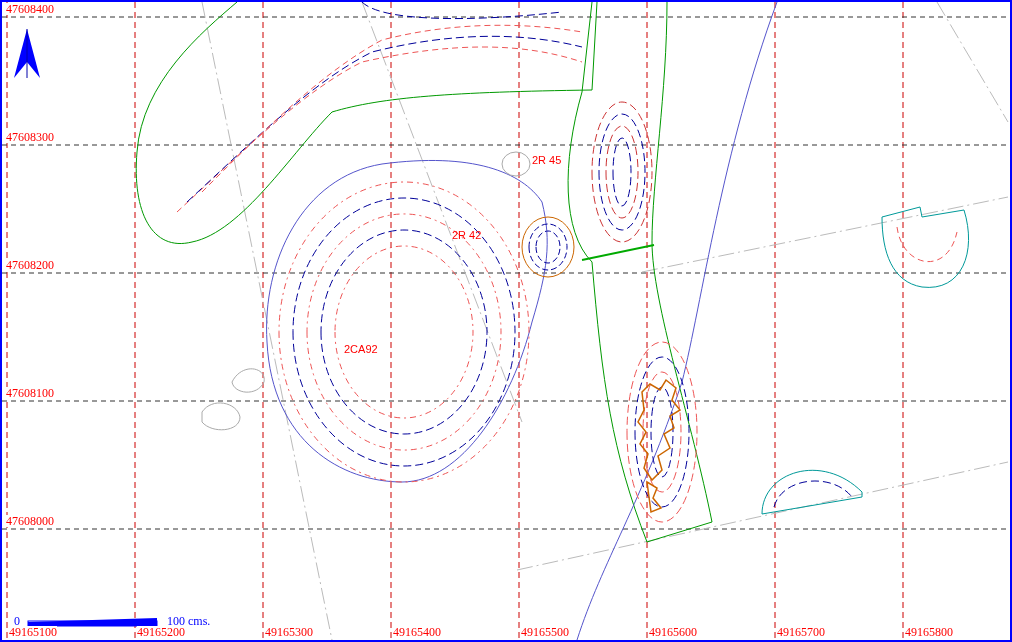 The image size is (1012, 642). Describe the element at coordinates (30, 521) in the screenshot. I see `y-coordinate-label: 47608000` at that location.